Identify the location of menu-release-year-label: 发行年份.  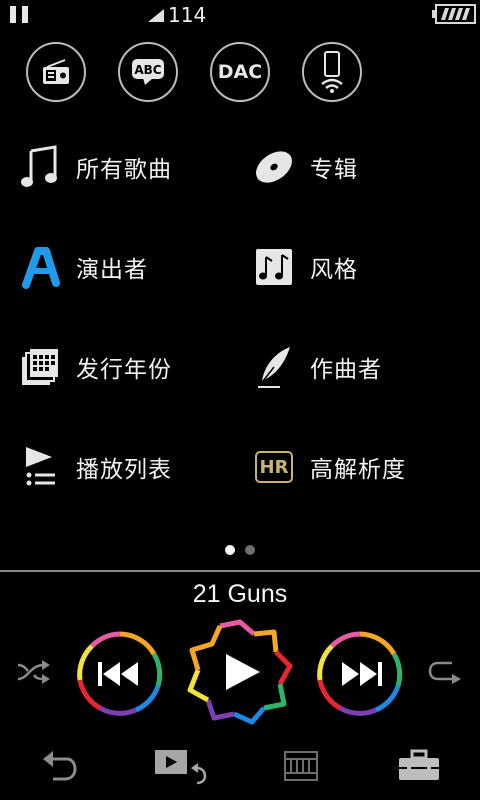
(124, 370).